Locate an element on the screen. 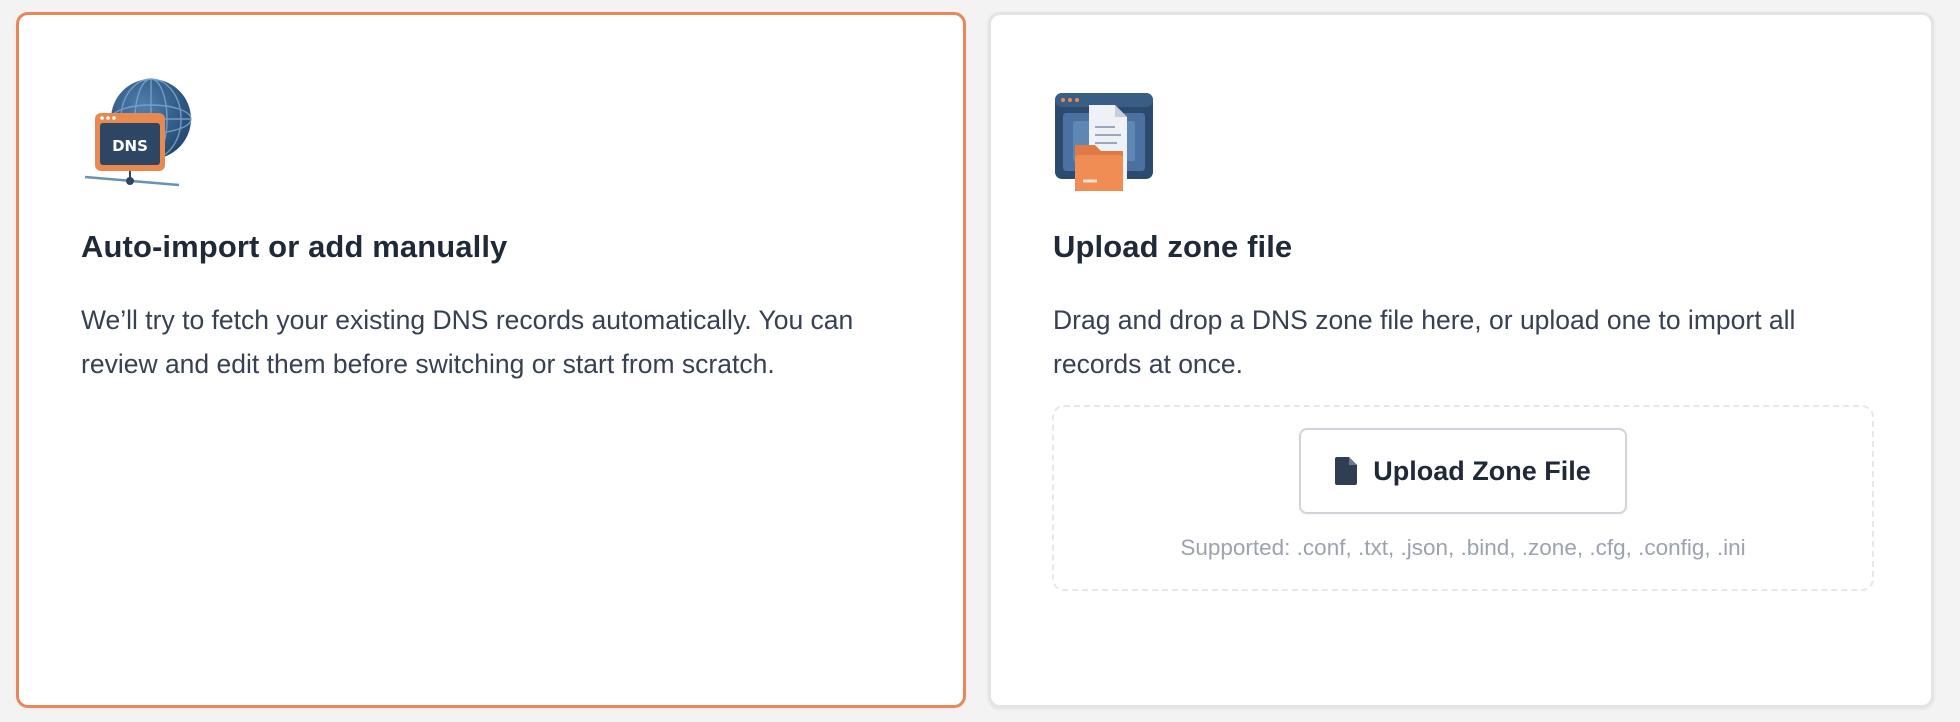  file-icon is located at coordinates (1346, 471).